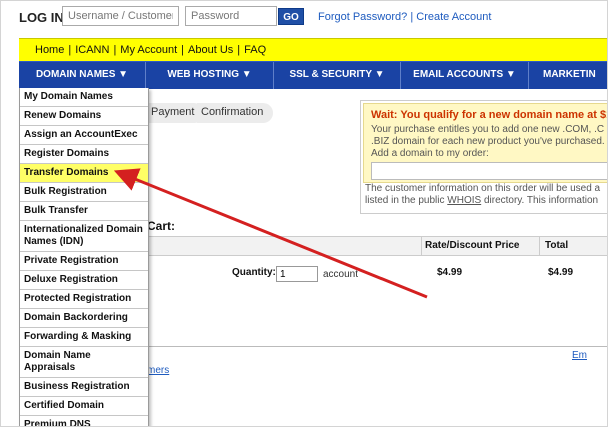  What do you see at coordinates (84, 192) in the screenshot?
I see `menu-item-bulk-registration: Bulk Registration` at bounding box center [84, 192].